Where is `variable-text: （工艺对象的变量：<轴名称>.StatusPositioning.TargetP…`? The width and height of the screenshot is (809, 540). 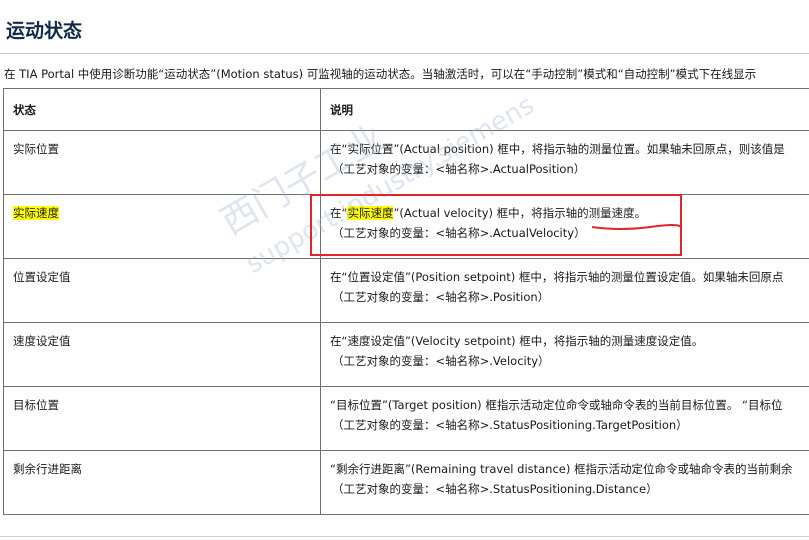
variable-text: （工艺对象的变量：<轴名称>.StatusPositioning.TargetP… is located at coordinates (510, 425).